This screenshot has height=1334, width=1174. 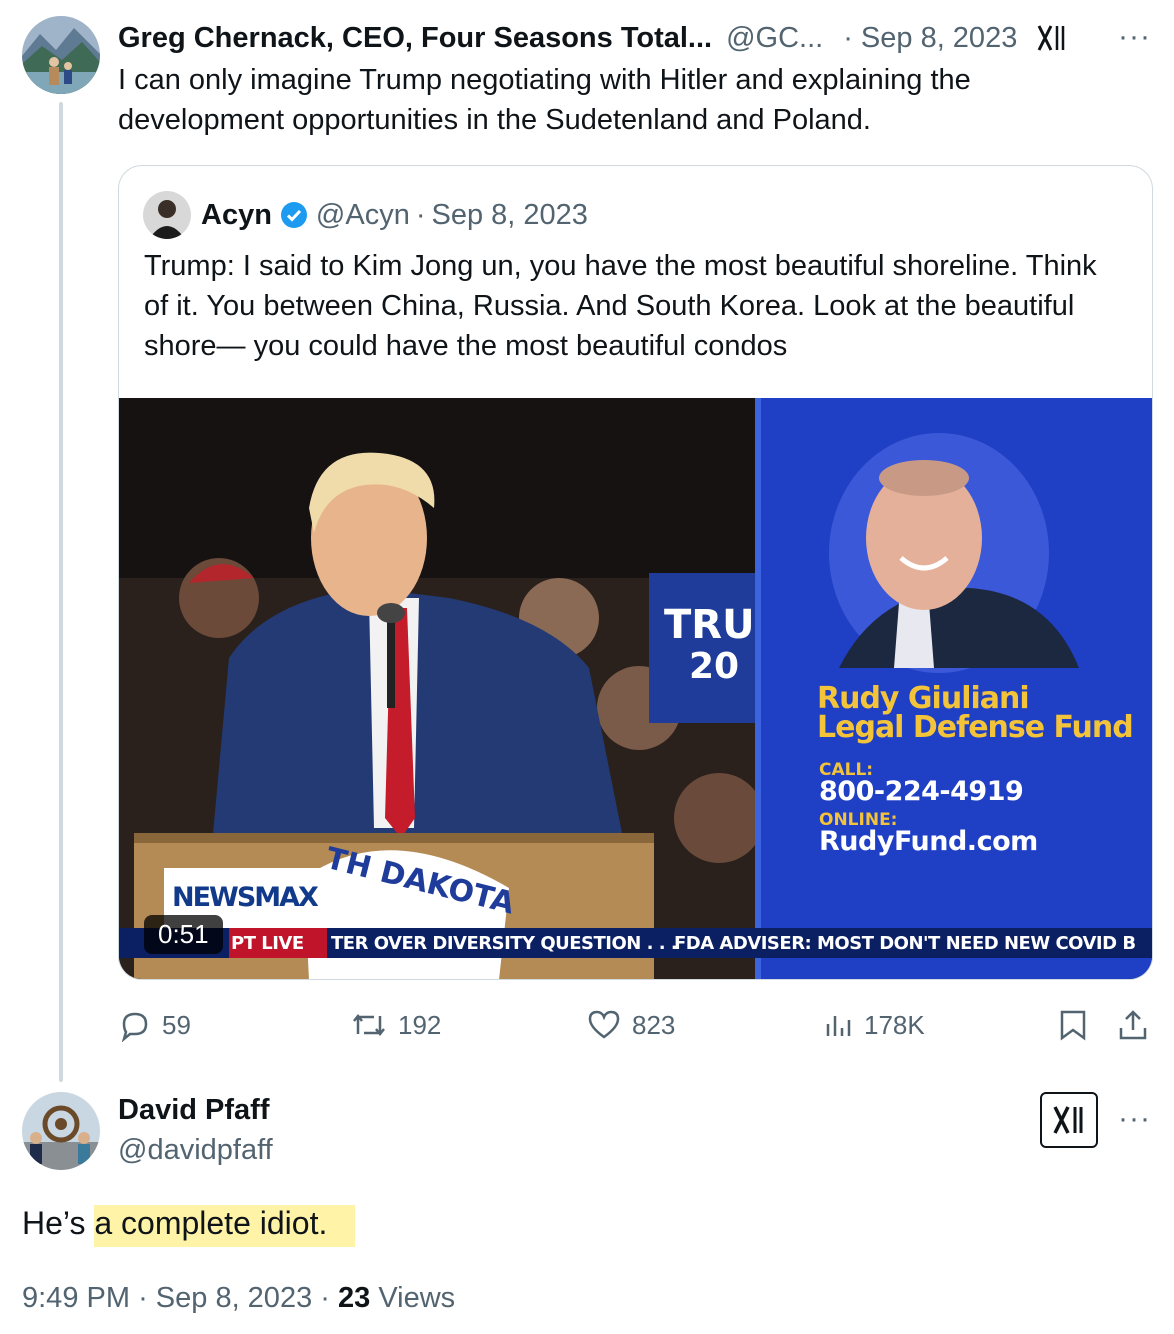 I want to click on fund-title-line-1: Rudy Giuliani, so click(x=923, y=698).